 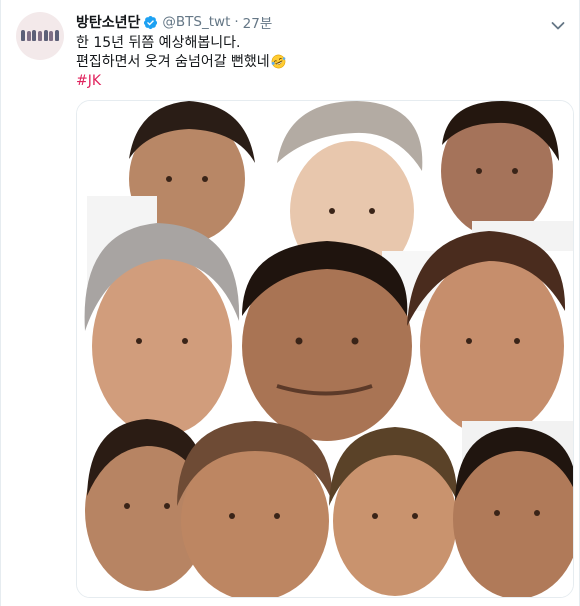 I want to click on tweet-text-line-1: 한 15년 뒤쯤 예상해봅니다., so click(x=158, y=43).